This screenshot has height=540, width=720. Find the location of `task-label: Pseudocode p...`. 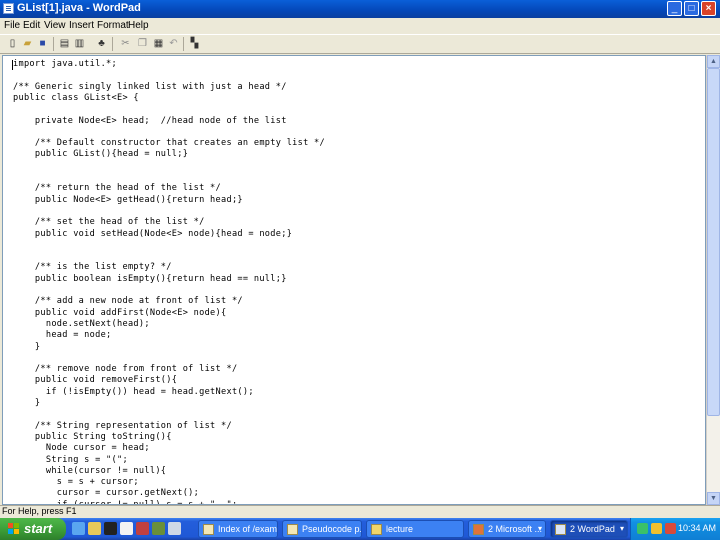

task-label: Pseudocode p... is located at coordinates (332, 529).